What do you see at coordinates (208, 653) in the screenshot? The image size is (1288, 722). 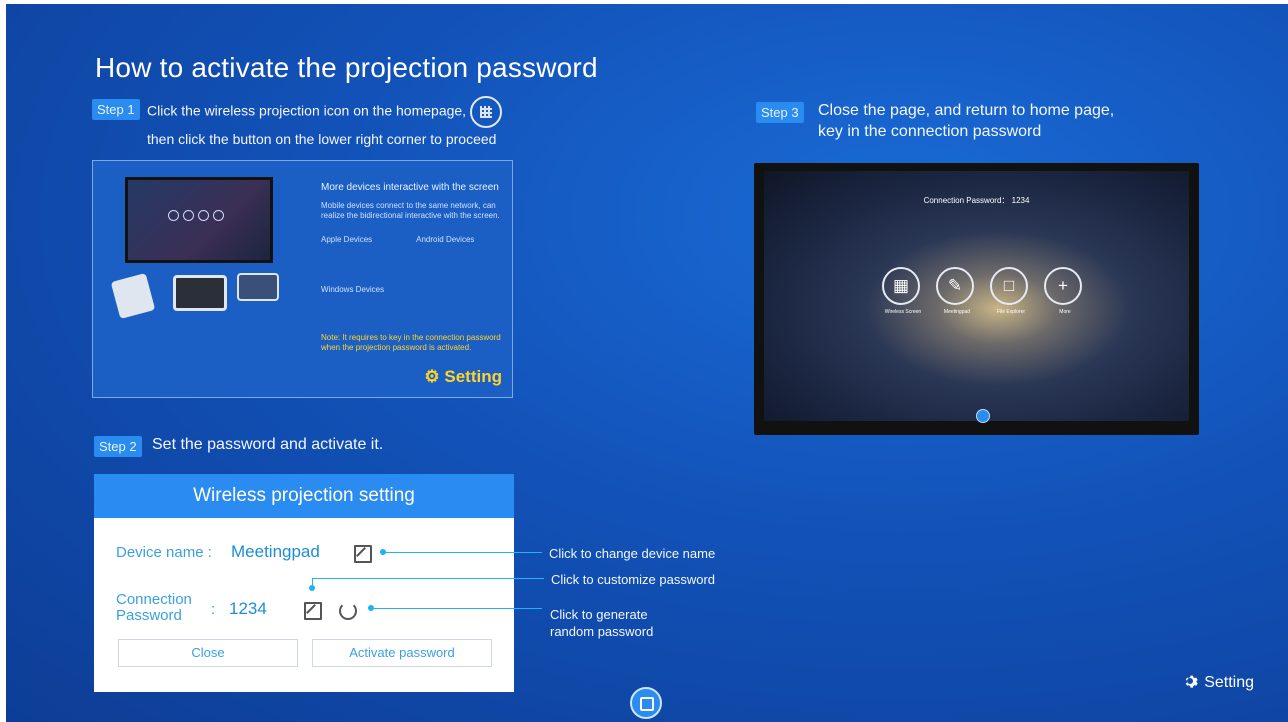 I see `close-button: Close` at bounding box center [208, 653].